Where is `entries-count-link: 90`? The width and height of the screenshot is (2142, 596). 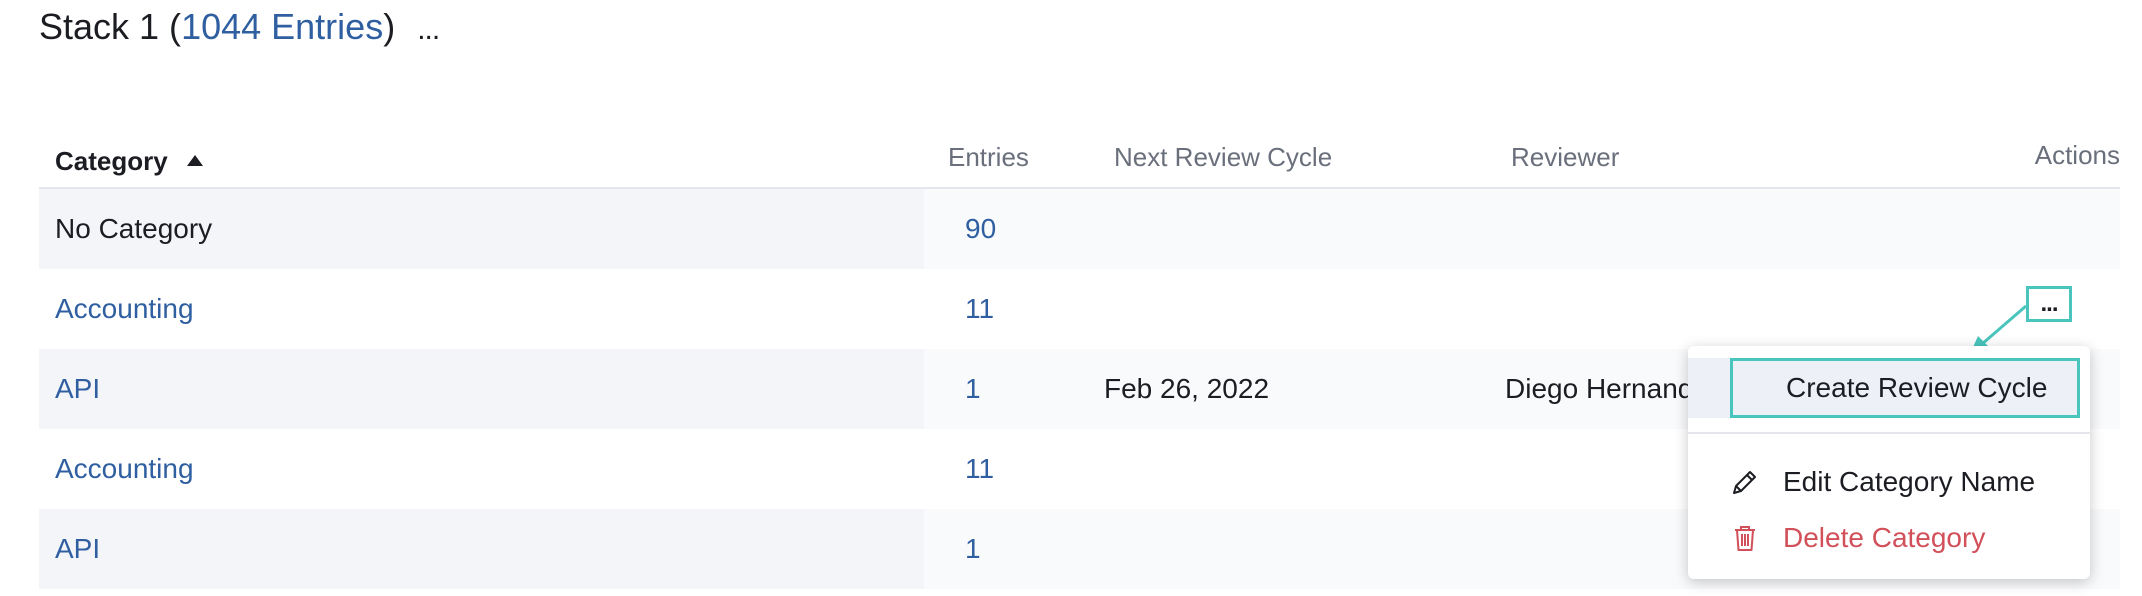 entries-count-link: 90 is located at coordinates (980, 229).